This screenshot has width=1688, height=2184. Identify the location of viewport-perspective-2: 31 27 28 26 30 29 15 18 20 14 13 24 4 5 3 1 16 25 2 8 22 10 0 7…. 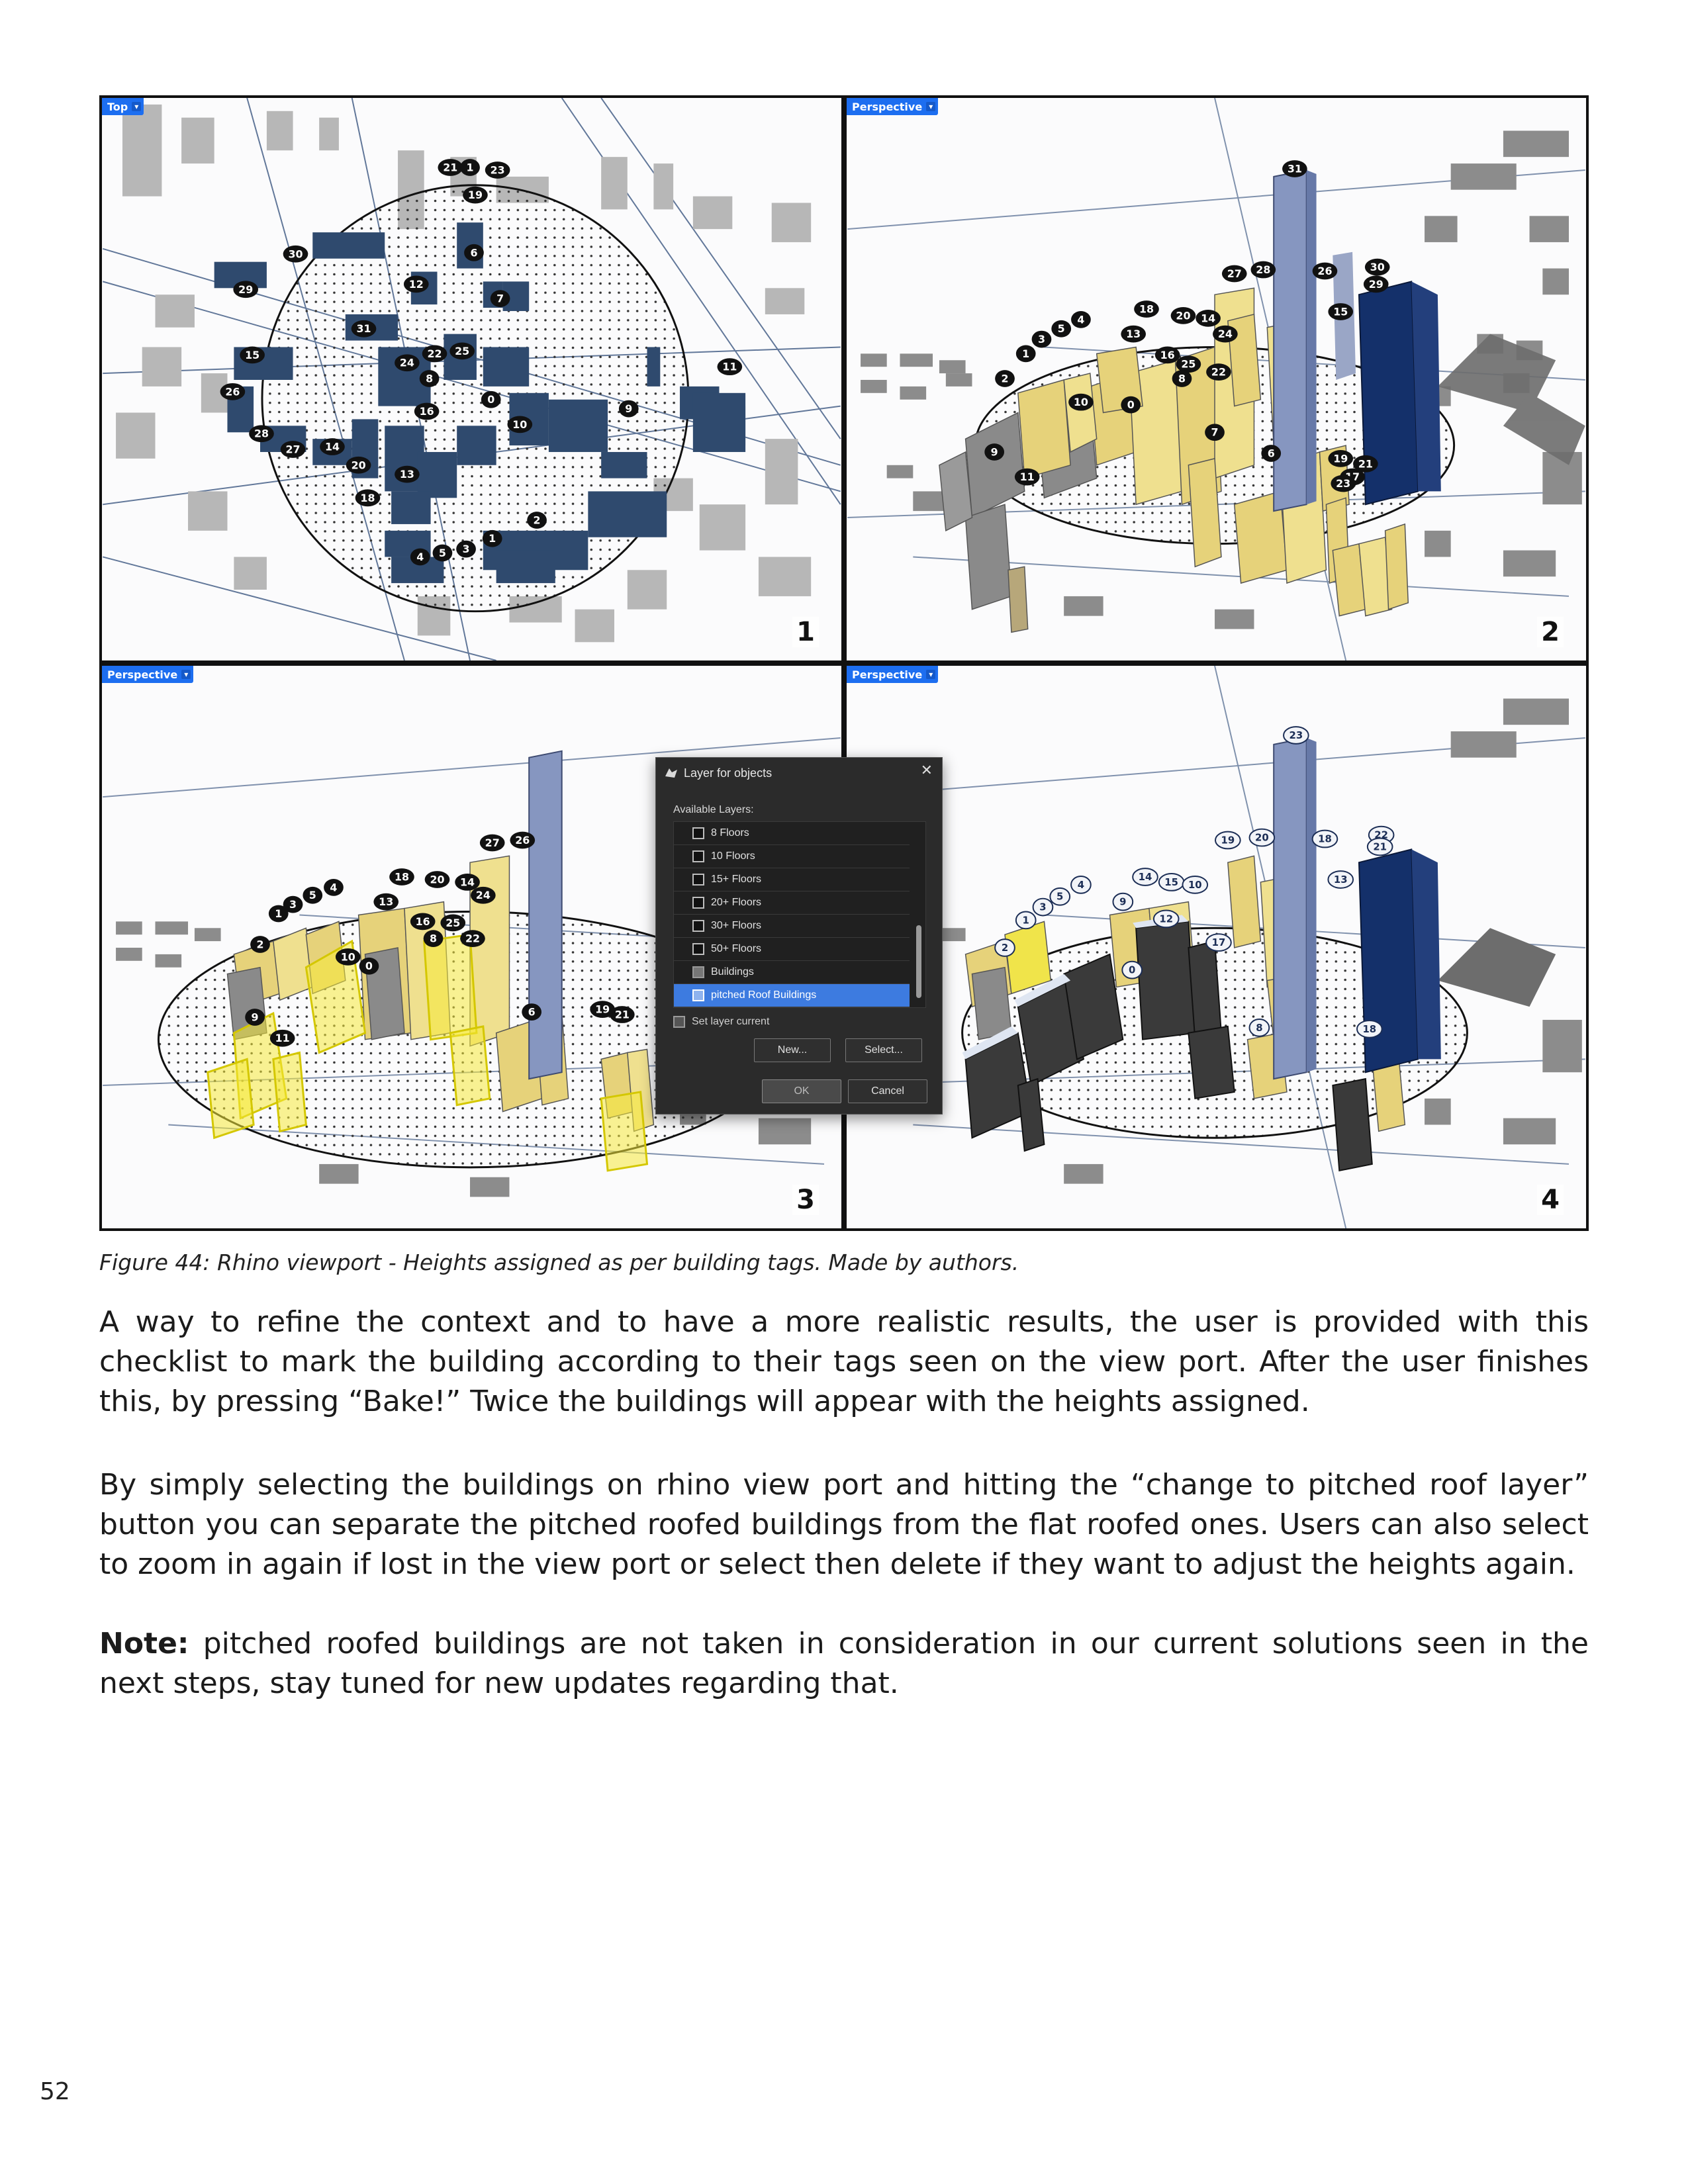
(1216, 379).